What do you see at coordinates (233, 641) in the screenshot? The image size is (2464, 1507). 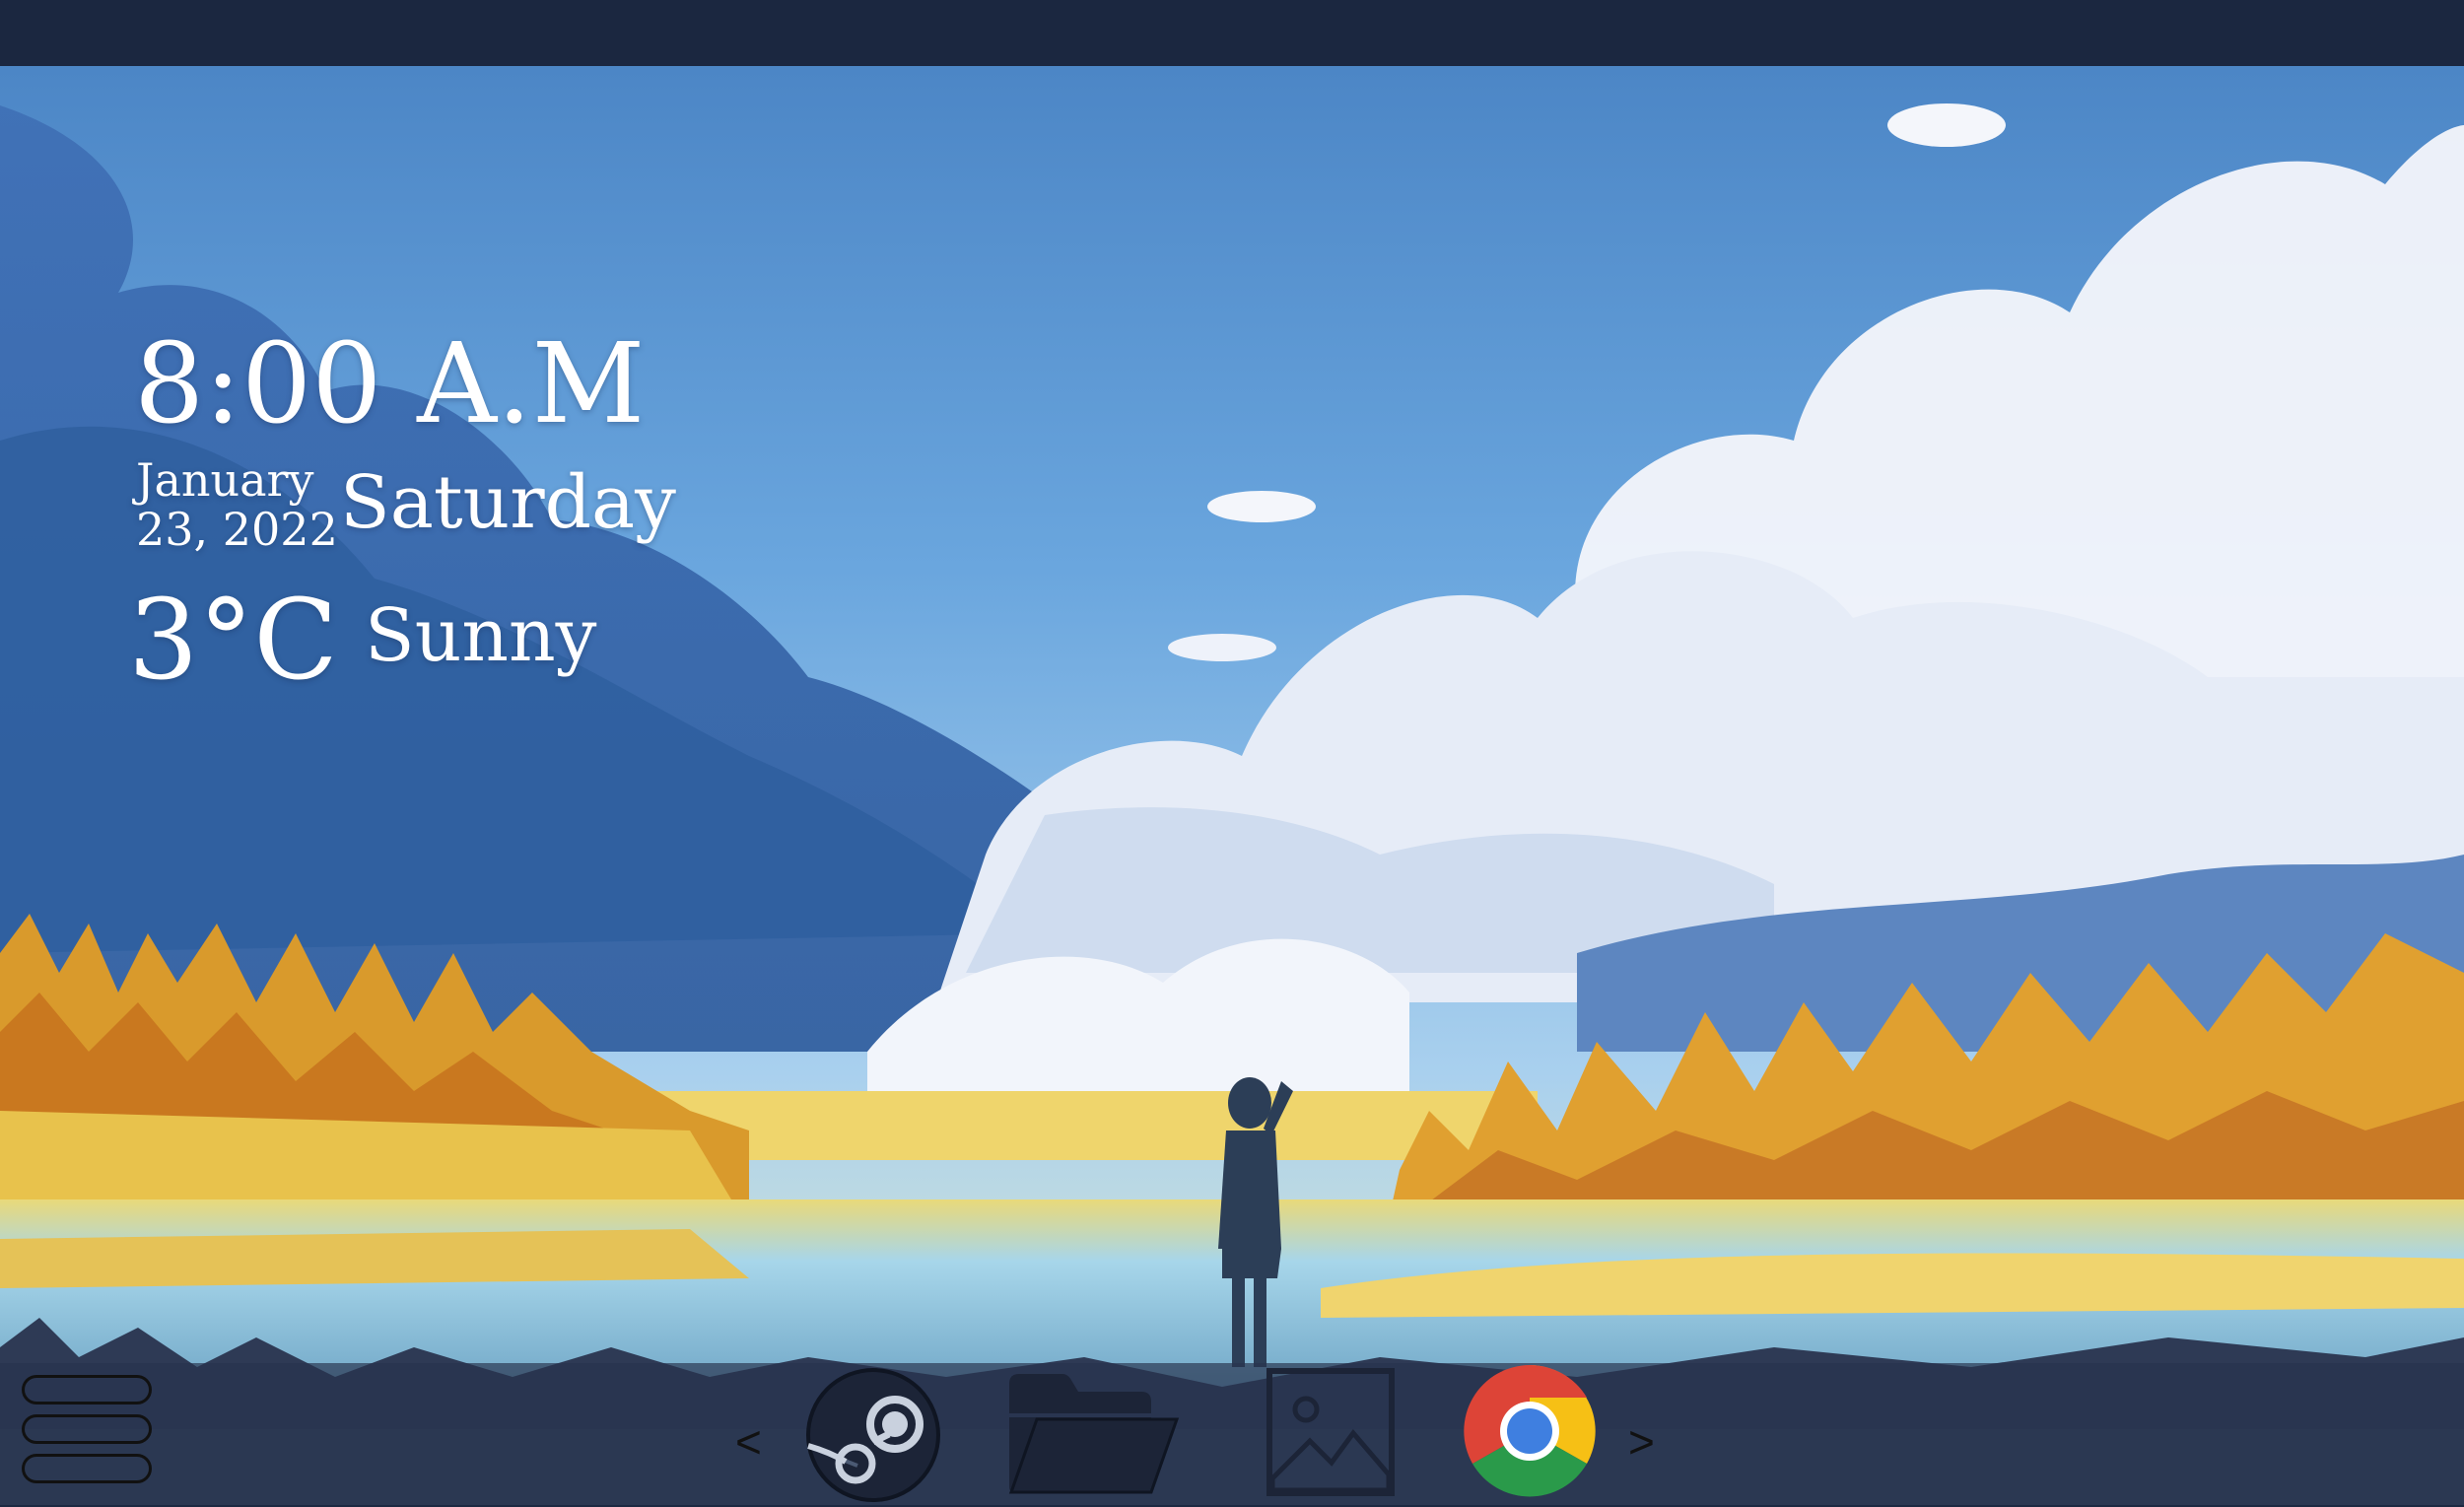 I see `temperature-text: 3°C` at bounding box center [233, 641].